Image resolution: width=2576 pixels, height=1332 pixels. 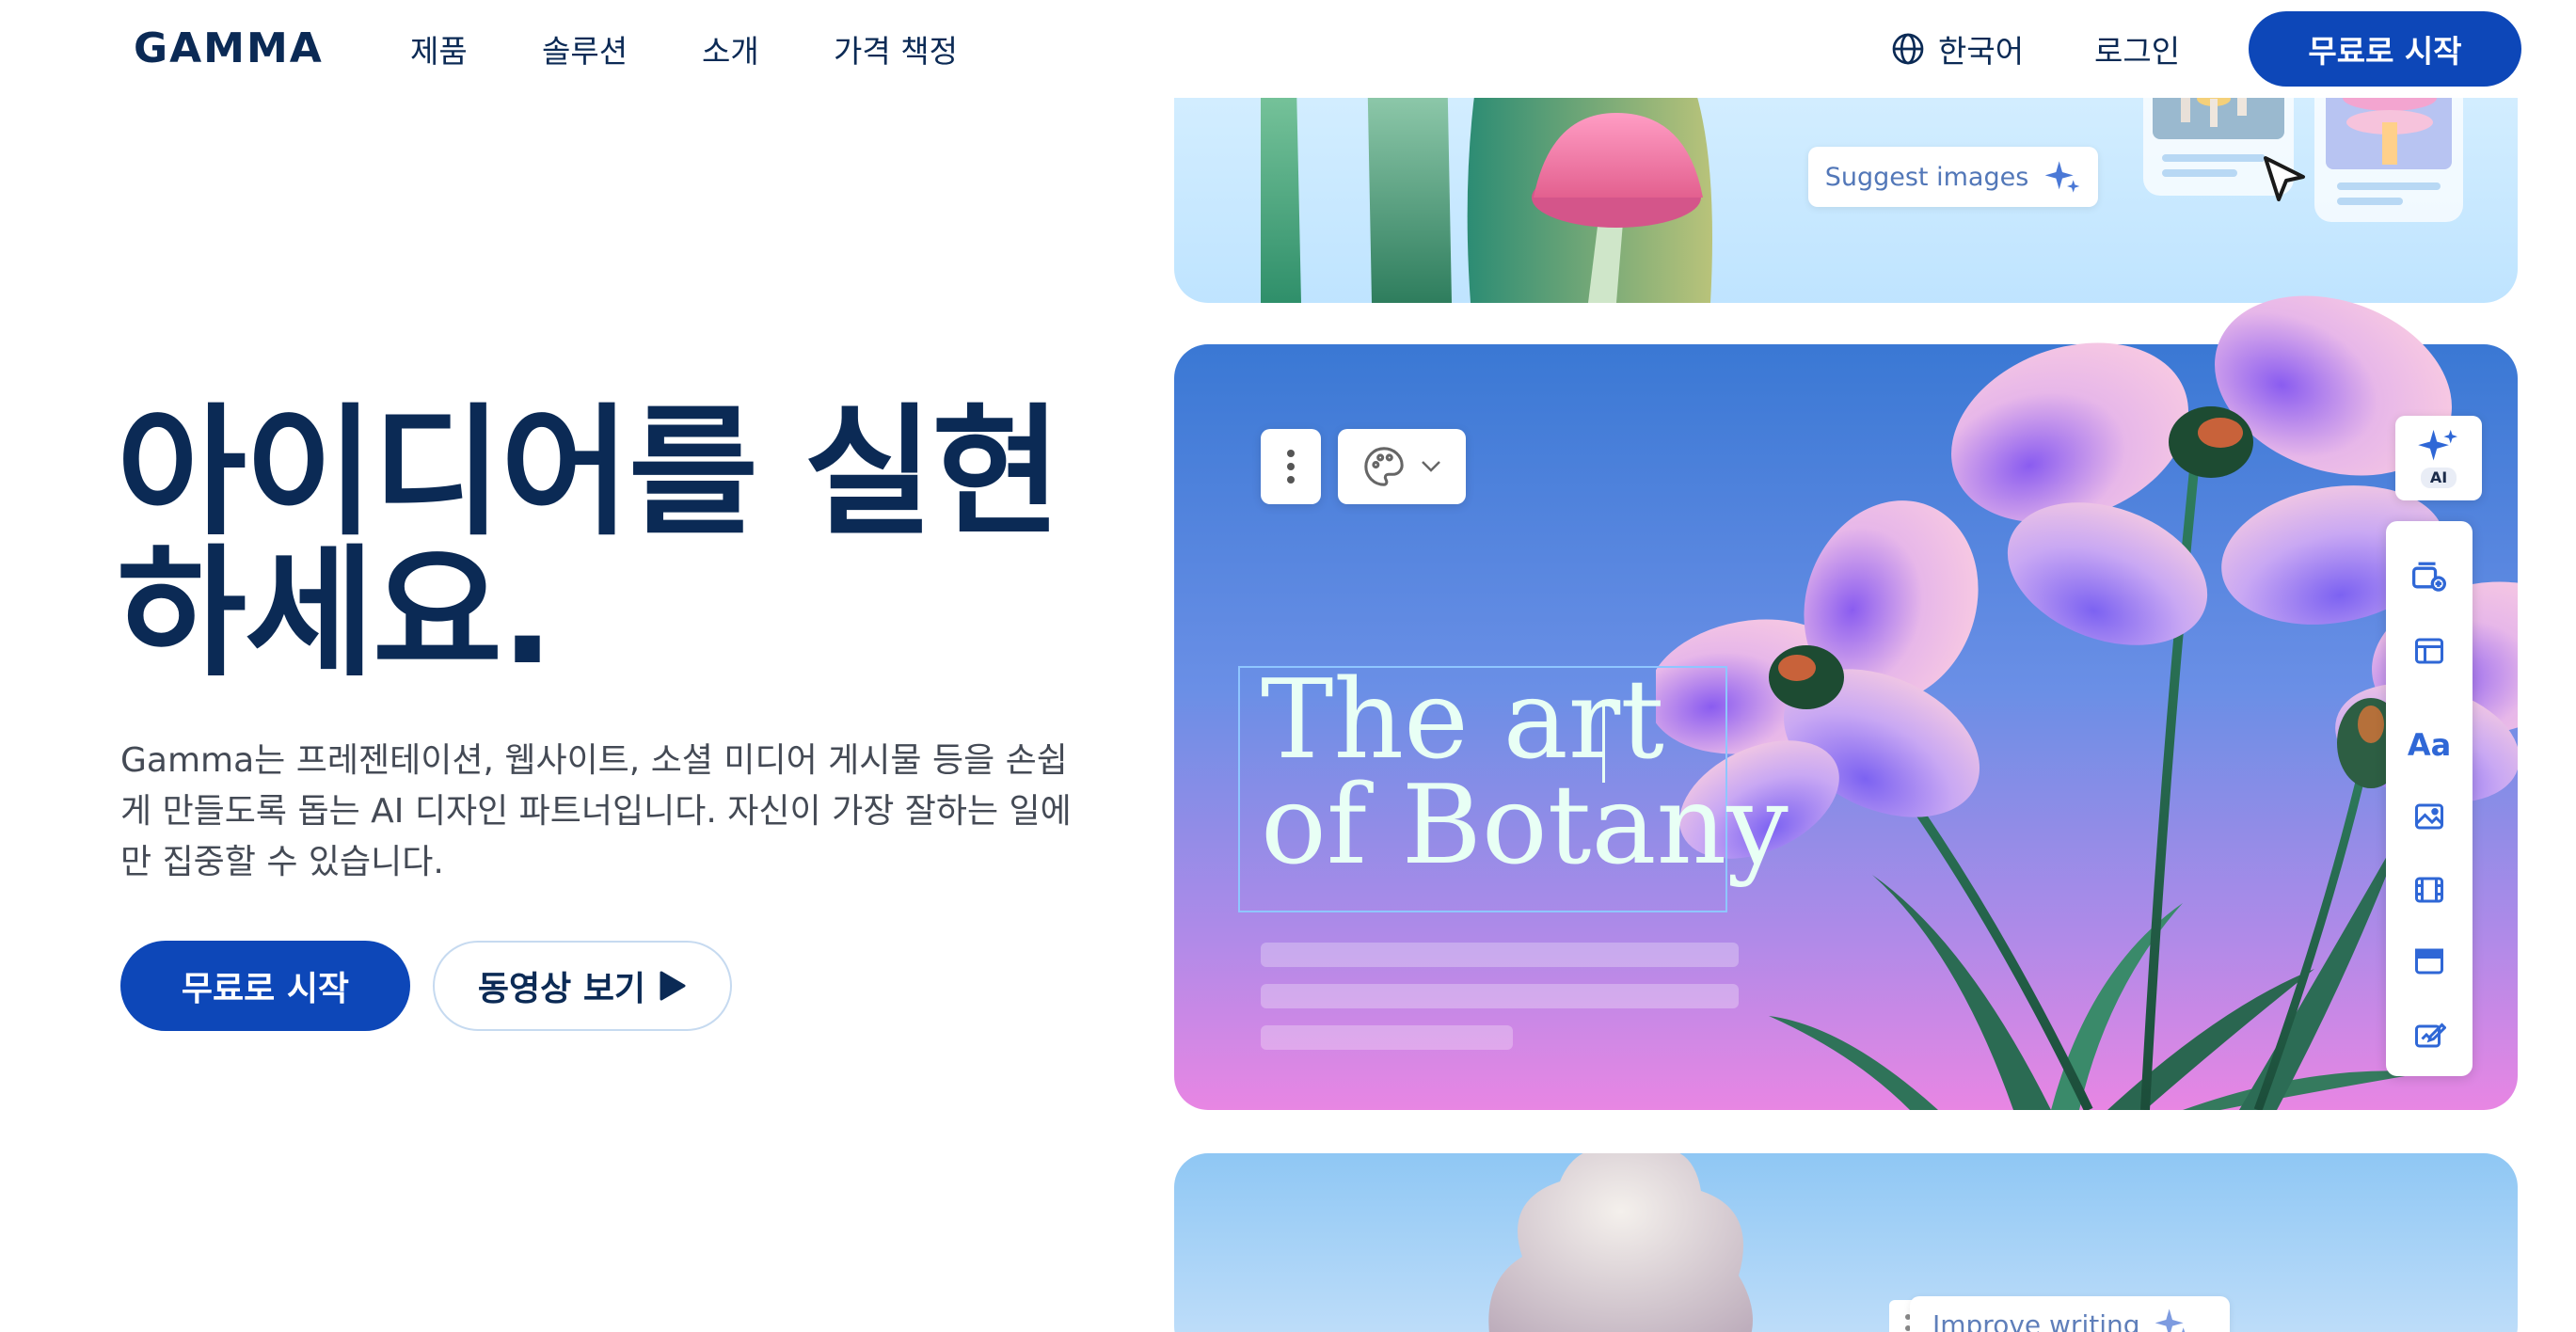 I want to click on nav-start-free-button: 무료로 시작, so click(x=2385, y=49).